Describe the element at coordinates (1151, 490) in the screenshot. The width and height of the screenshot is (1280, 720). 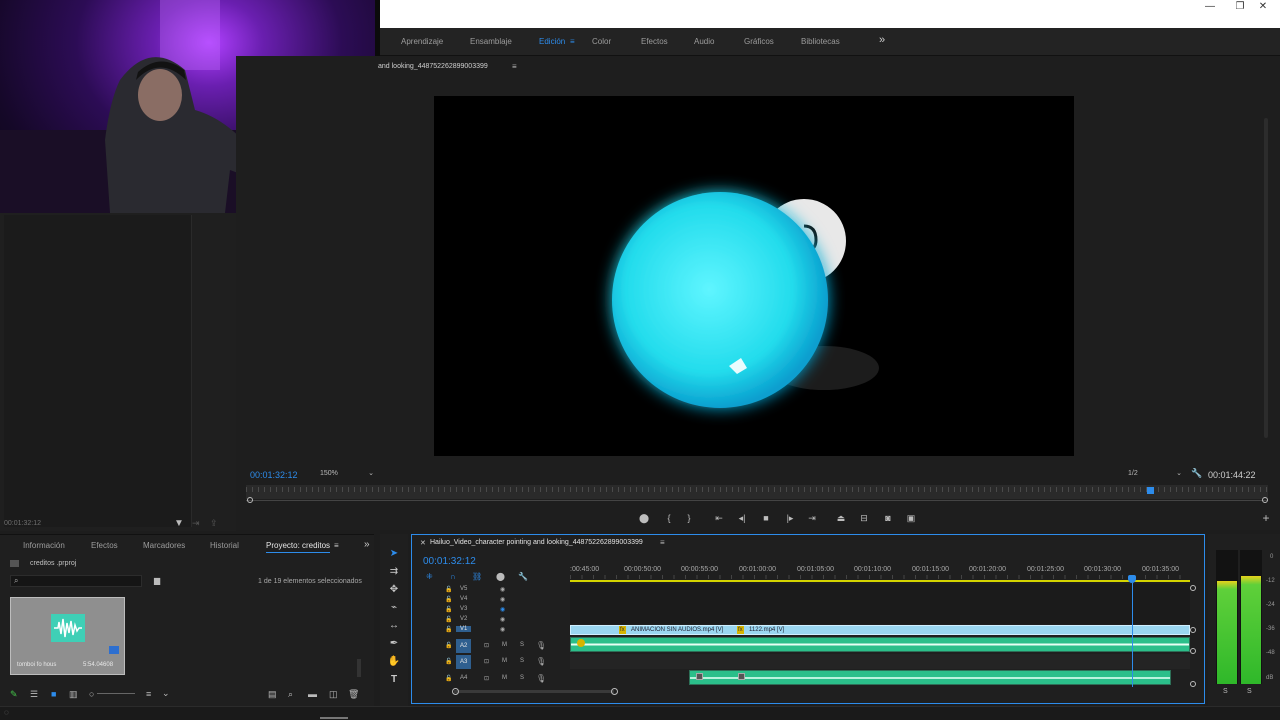
I see `monitor-playhead` at that location.